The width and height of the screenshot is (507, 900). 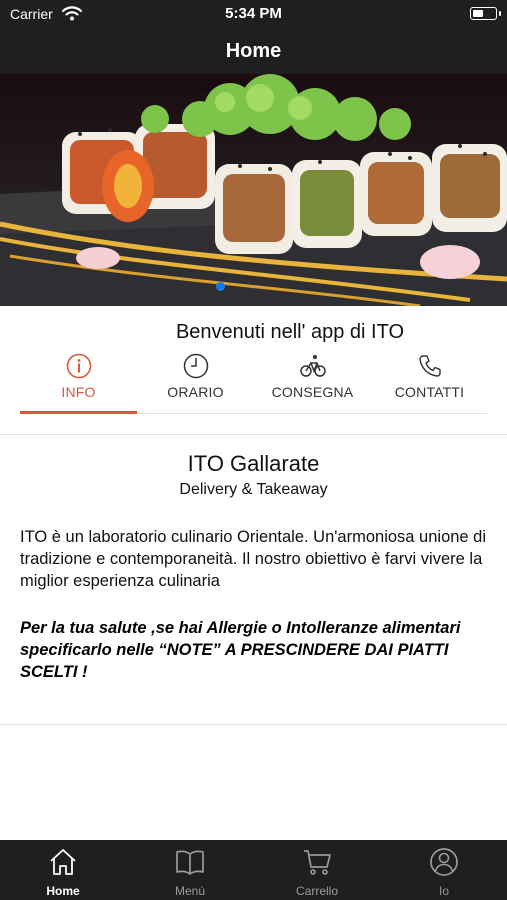 I want to click on navigation-bar: Home, so click(x=253, y=51).